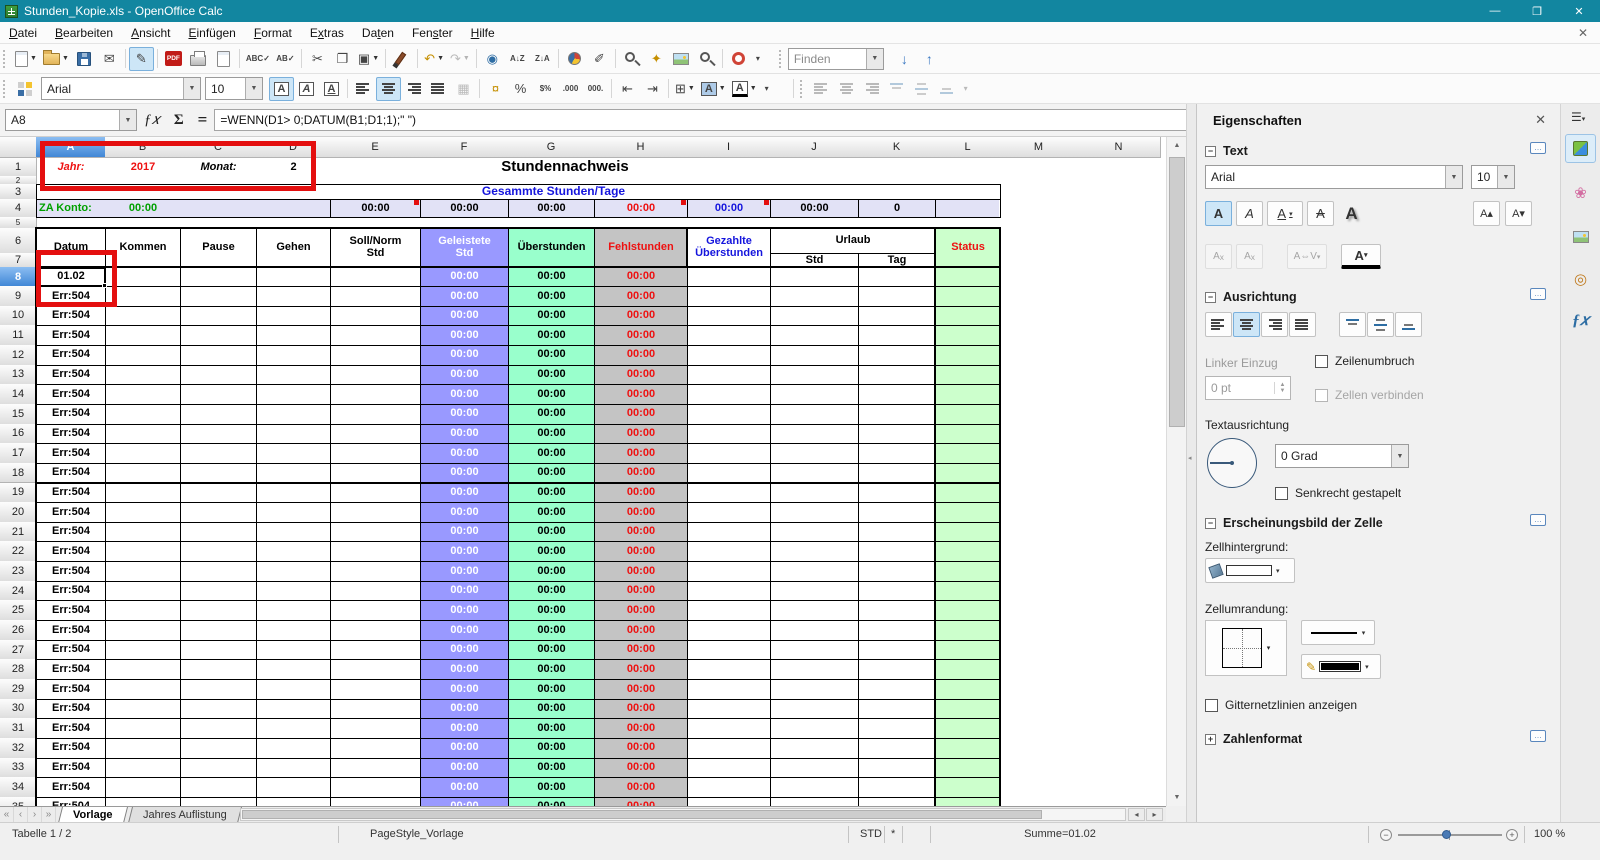  Describe the element at coordinates (464, 473) in the screenshot. I see `cell-F18: 00:00` at that location.